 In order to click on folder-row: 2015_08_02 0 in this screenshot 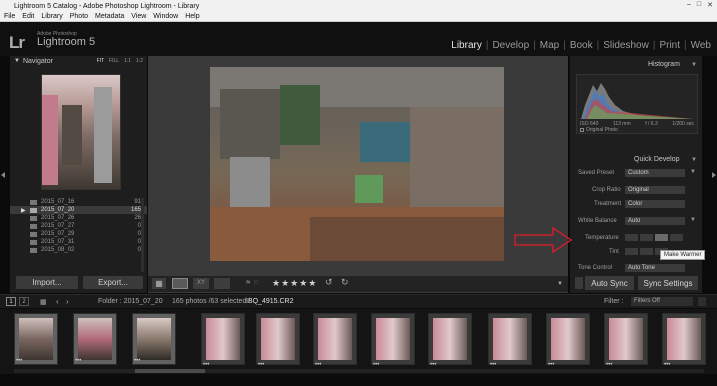, I will do `click(78, 250)`.